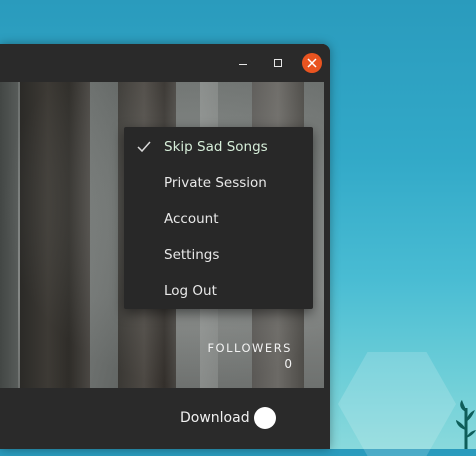  Describe the element at coordinates (249, 348) in the screenshot. I see `followers-label: FOLLOWERS` at that location.